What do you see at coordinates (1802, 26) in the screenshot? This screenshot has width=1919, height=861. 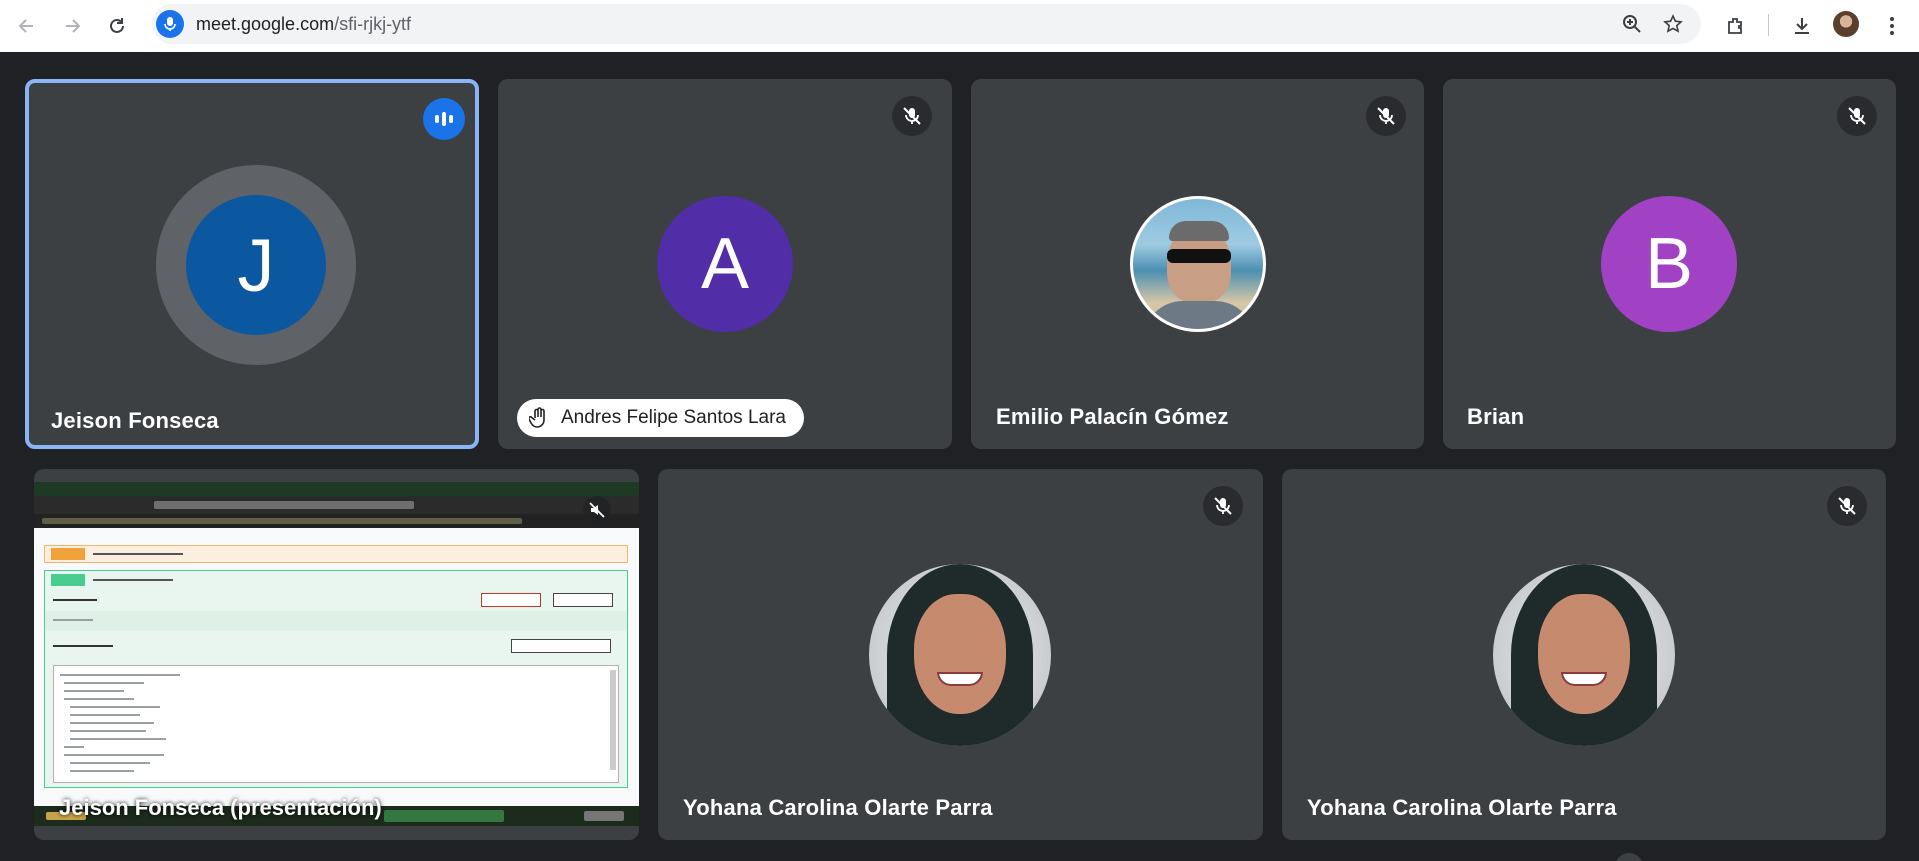 I see `download-icon` at bounding box center [1802, 26].